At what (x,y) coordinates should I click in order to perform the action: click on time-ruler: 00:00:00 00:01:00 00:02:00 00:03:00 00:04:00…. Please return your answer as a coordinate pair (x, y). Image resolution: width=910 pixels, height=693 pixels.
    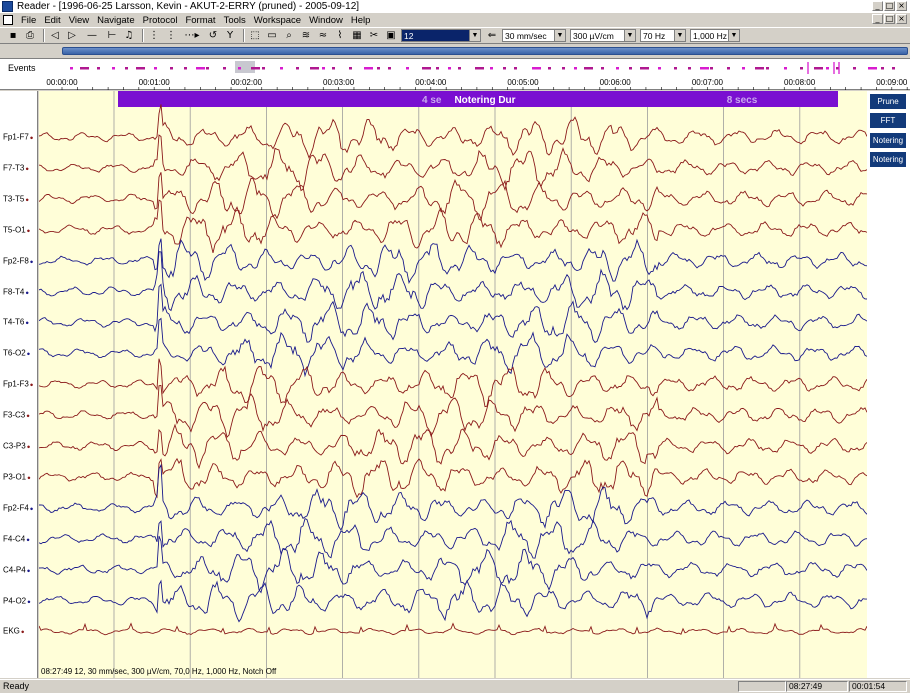
    Looking at the image, I should click on (455, 83).